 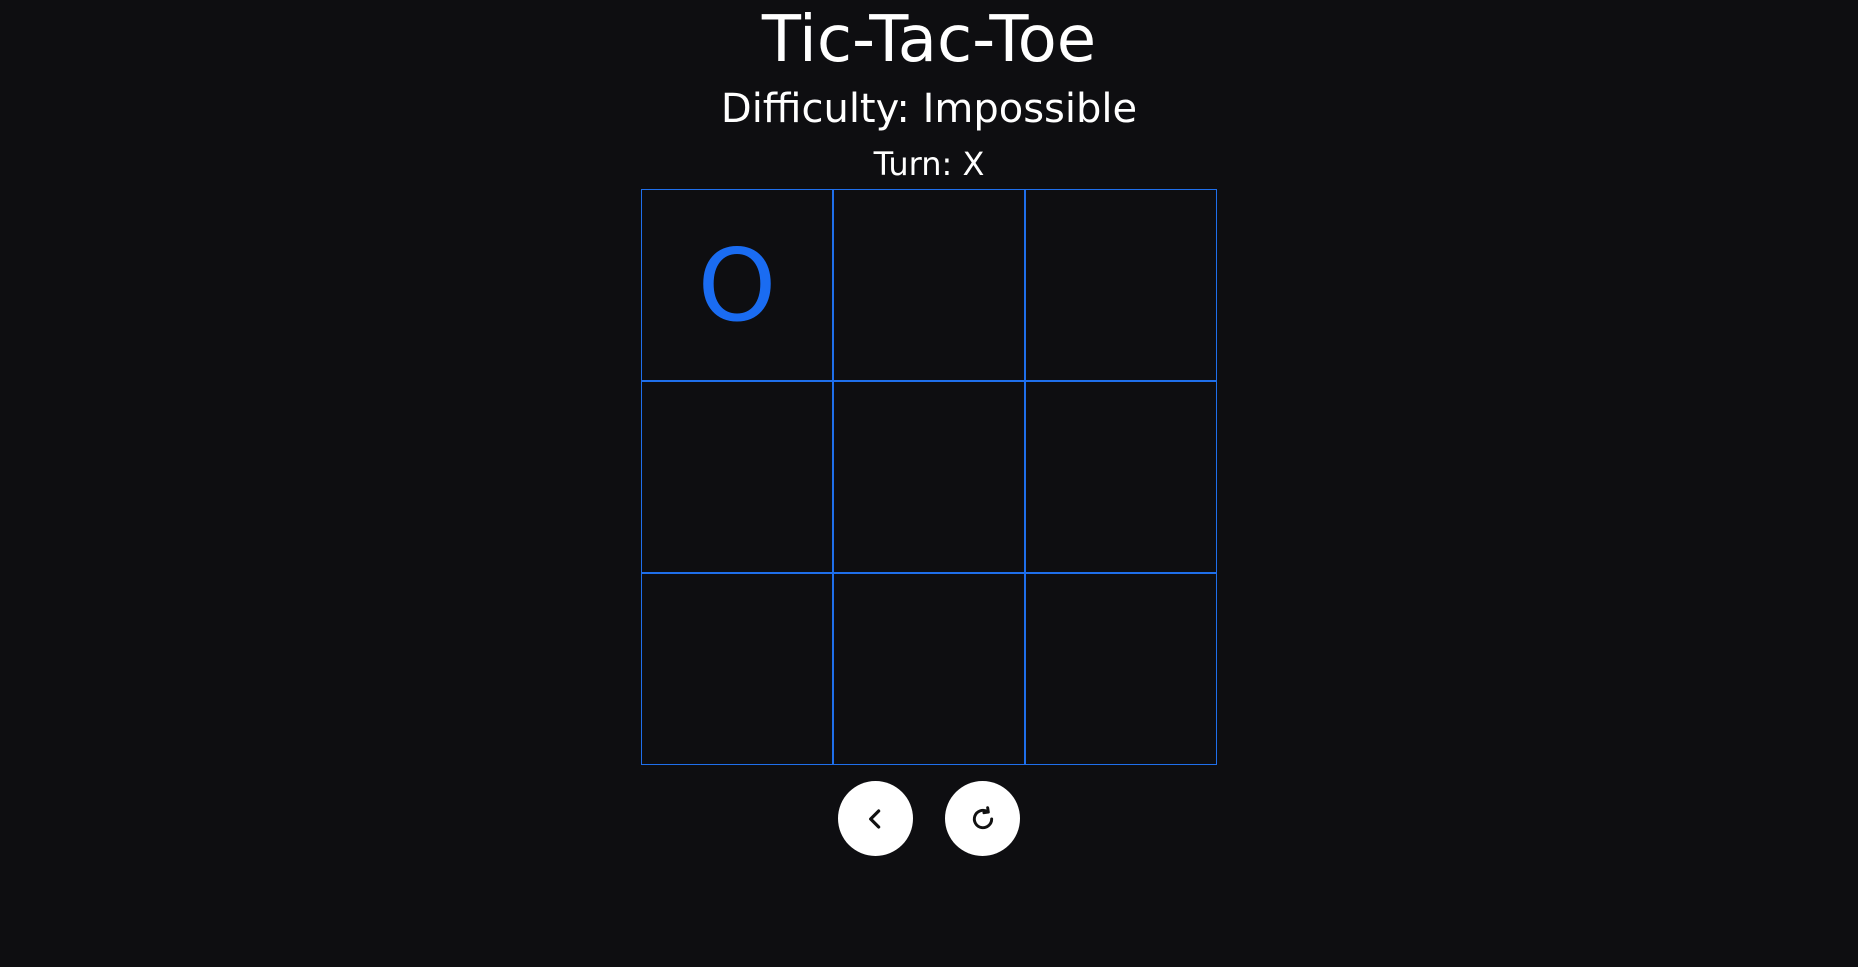 I want to click on undo-button, so click(x=875, y=818).